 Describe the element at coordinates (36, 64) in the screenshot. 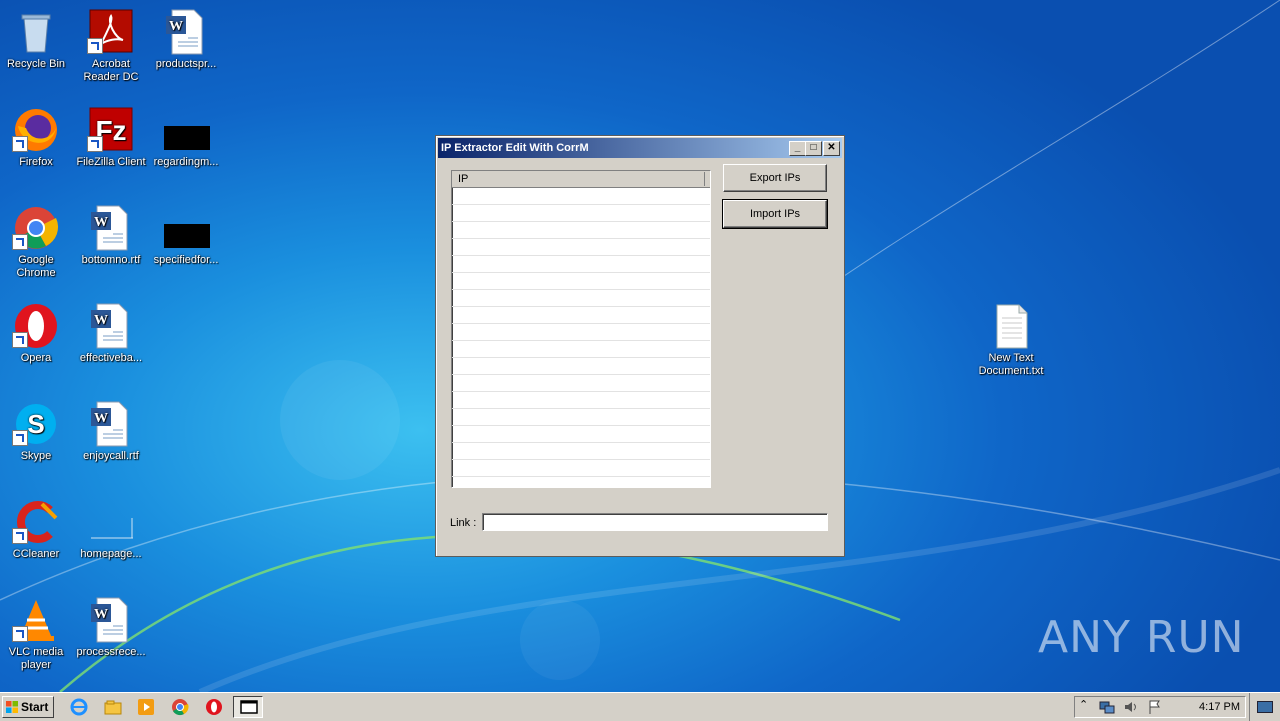

I see `desktop-icon-label: Recycle Bin` at that location.